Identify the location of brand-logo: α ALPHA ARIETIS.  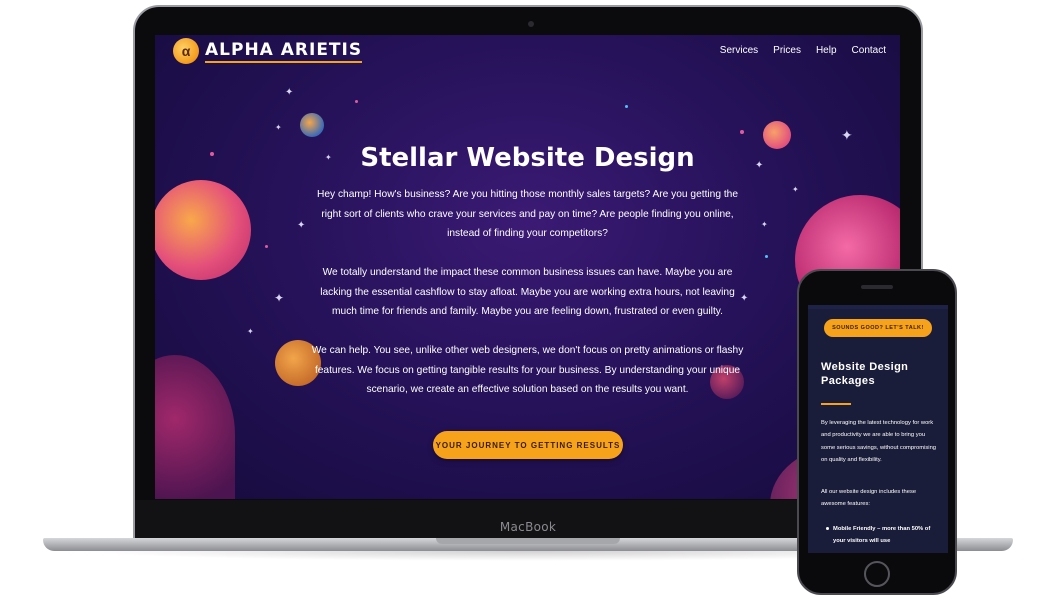
(268, 51).